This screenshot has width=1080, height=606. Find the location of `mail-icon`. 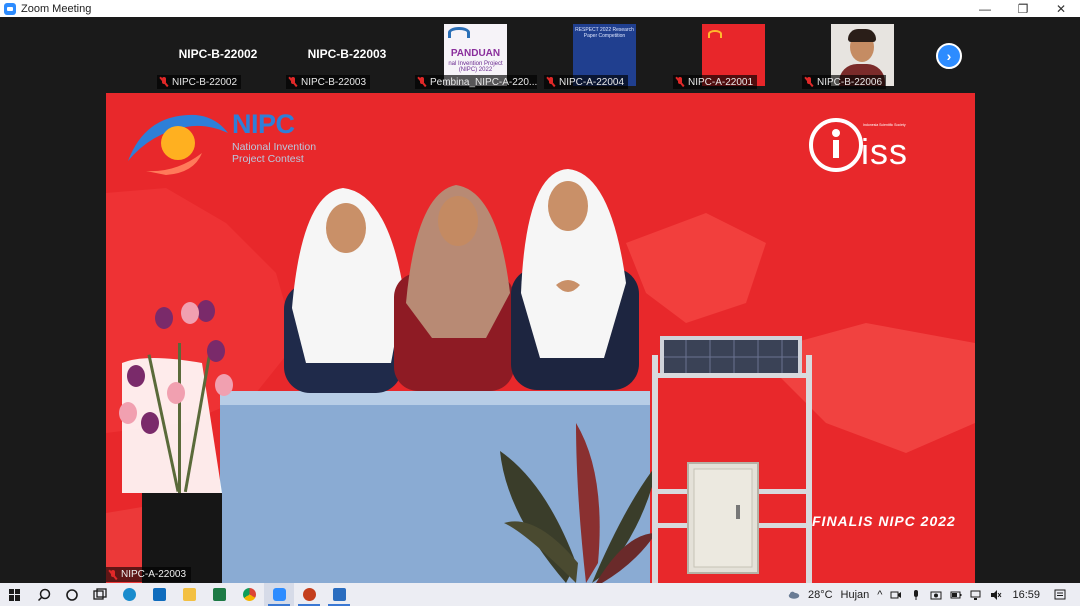

mail-icon is located at coordinates (159, 594).